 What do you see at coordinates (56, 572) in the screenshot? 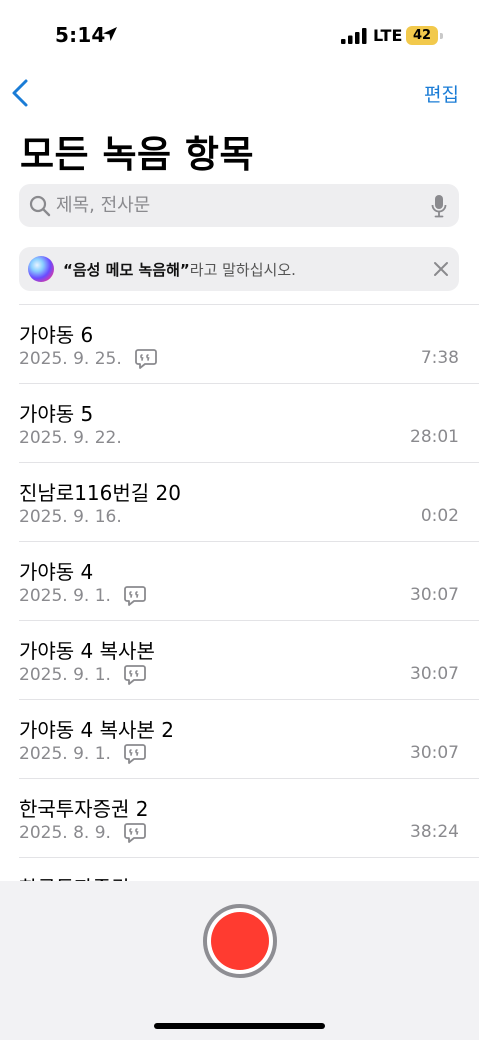
I see `recording-title: 가야동 4` at bounding box center [56, 572].